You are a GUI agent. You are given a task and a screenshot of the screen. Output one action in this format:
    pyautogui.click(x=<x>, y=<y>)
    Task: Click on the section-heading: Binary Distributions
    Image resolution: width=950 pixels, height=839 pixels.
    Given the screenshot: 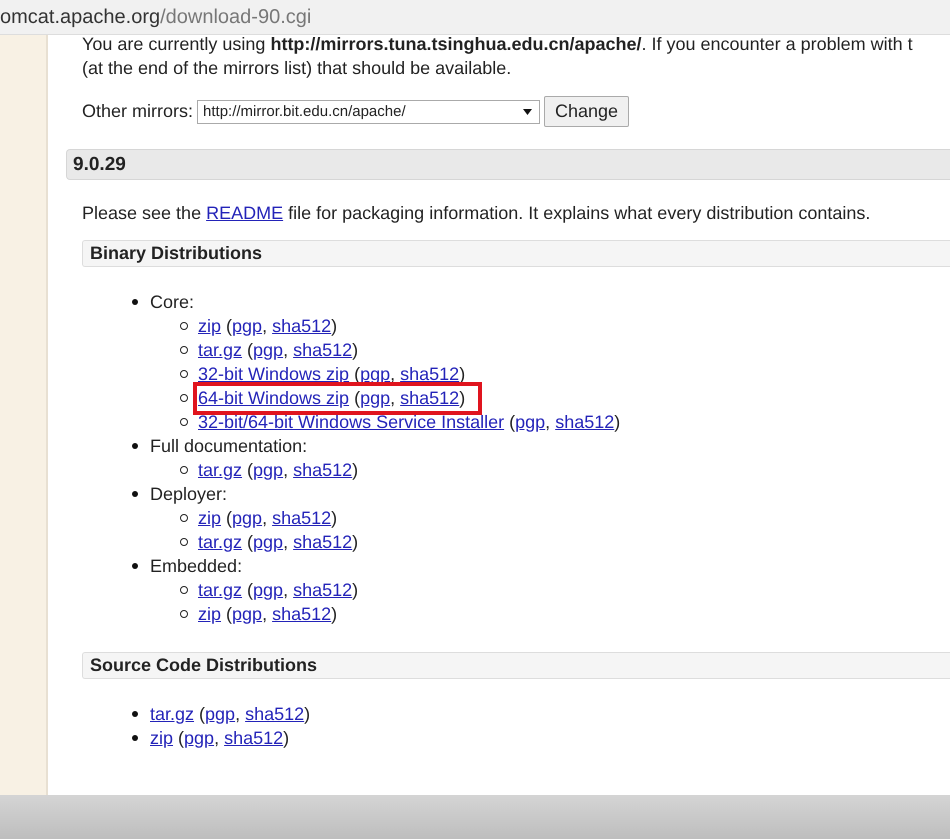 What is the action you would take?
    pyautogui.click(x=516, y=253)
    